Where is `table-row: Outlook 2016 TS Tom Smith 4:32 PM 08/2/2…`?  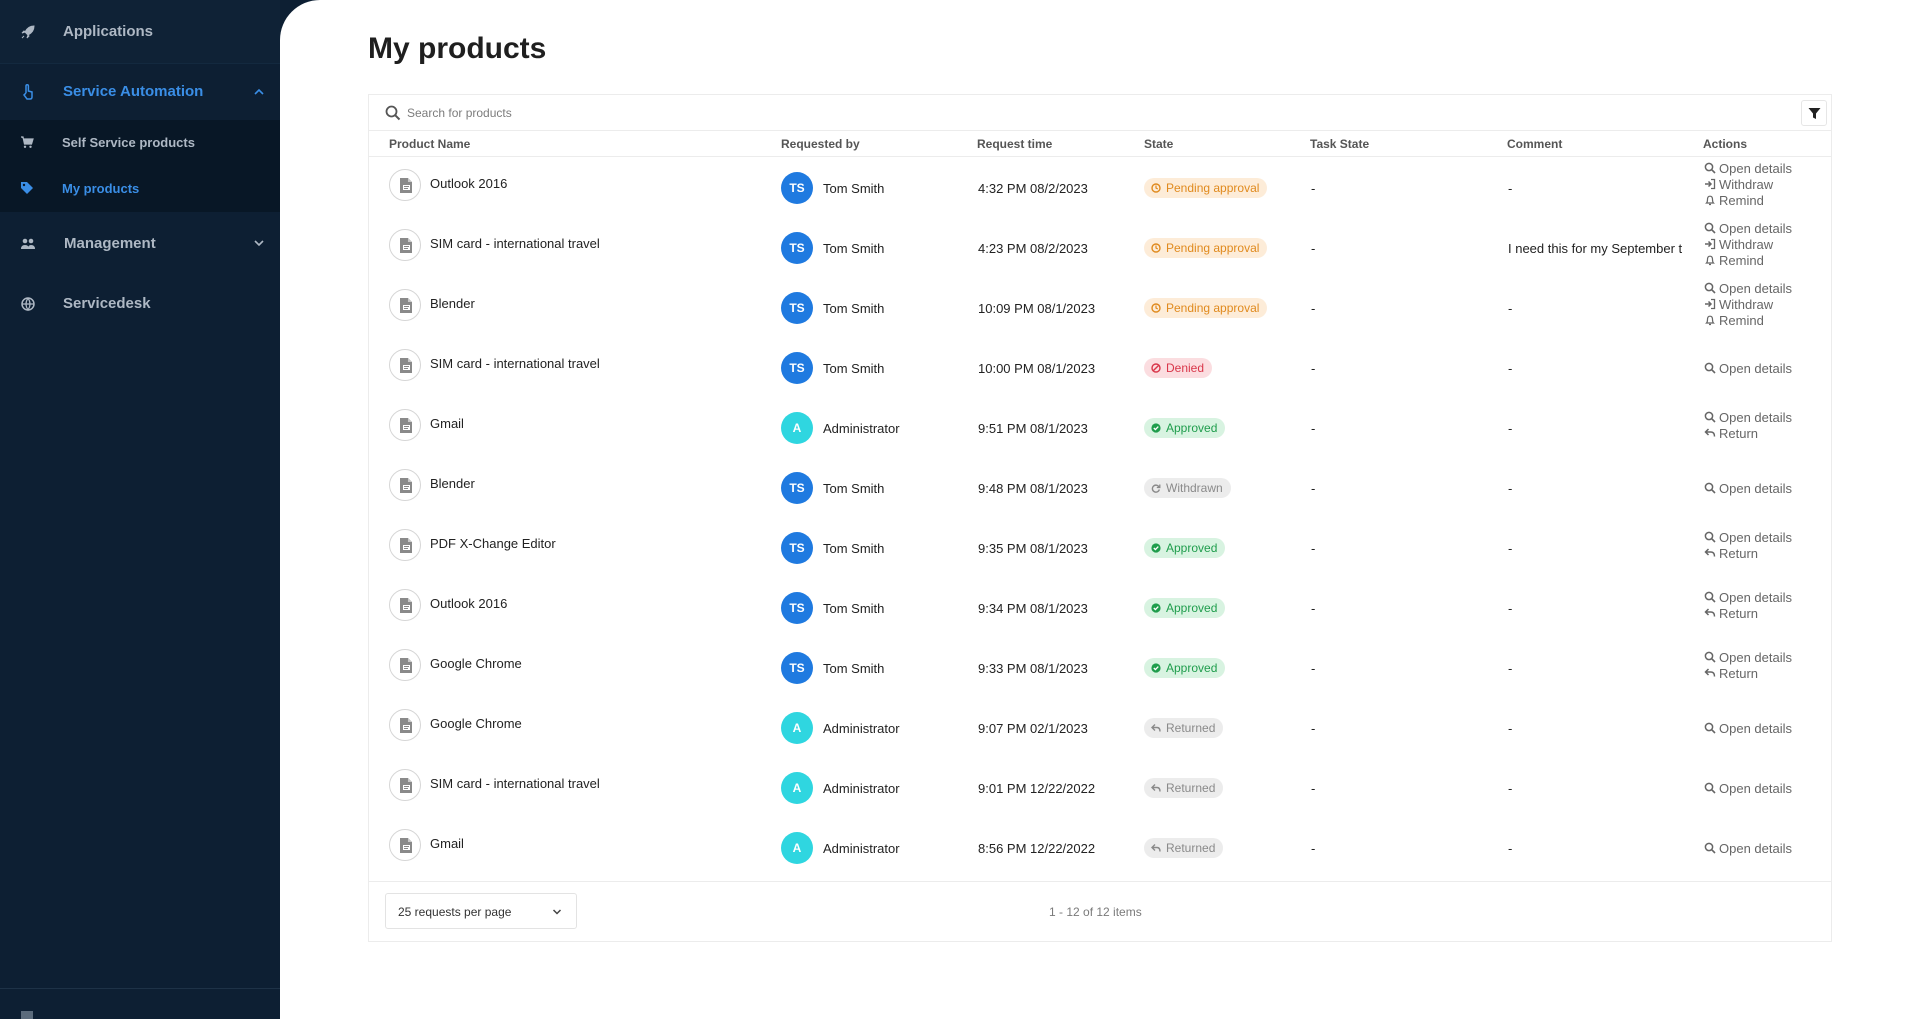
table-row: Outlook 2016 TS Tom Smith 4:32 PM 08/2/2… is located at coordinates (1100, 187).